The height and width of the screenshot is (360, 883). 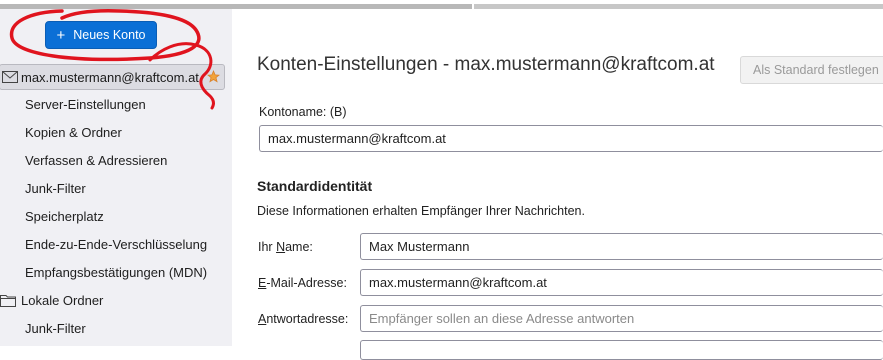 What do you see at coordinates (62, 300) in the screenshot?
I see `local-folders-label: Lokale Ordner` at bounding box center [62, 300].